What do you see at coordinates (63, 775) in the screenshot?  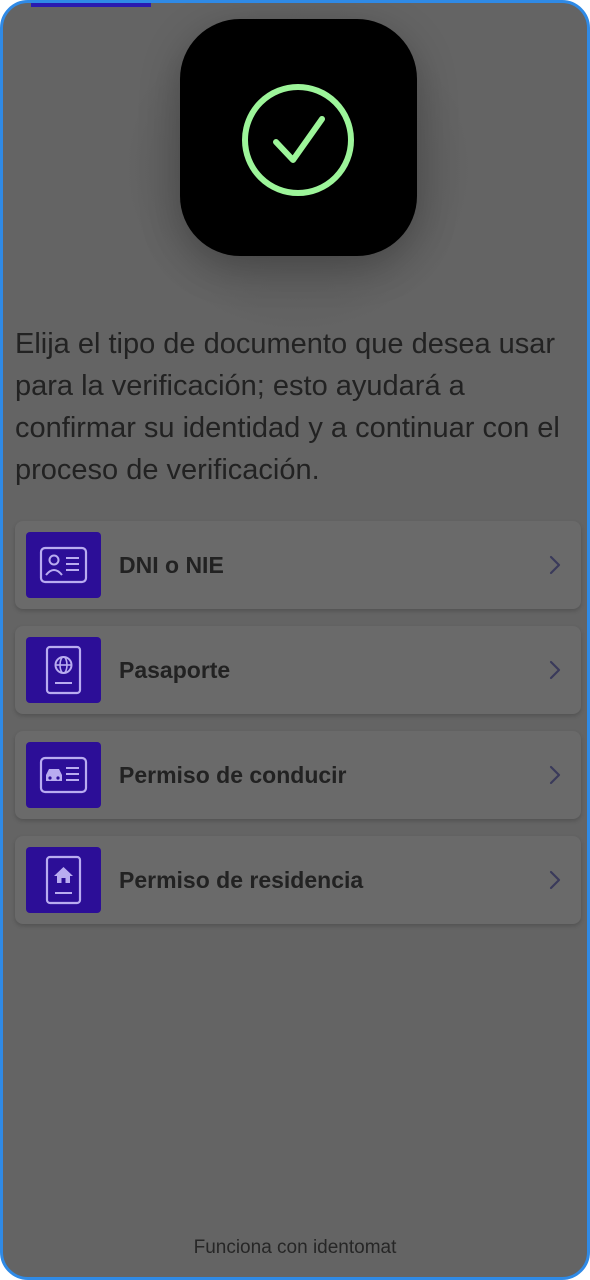 I see `driving-license-icon` at bounding box center [63, 775].